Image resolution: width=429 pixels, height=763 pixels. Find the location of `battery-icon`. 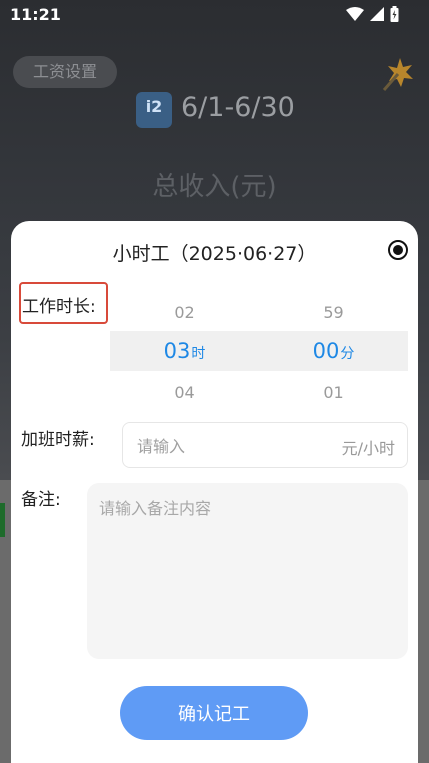

battery-icon is located at coordinates (394, 14).